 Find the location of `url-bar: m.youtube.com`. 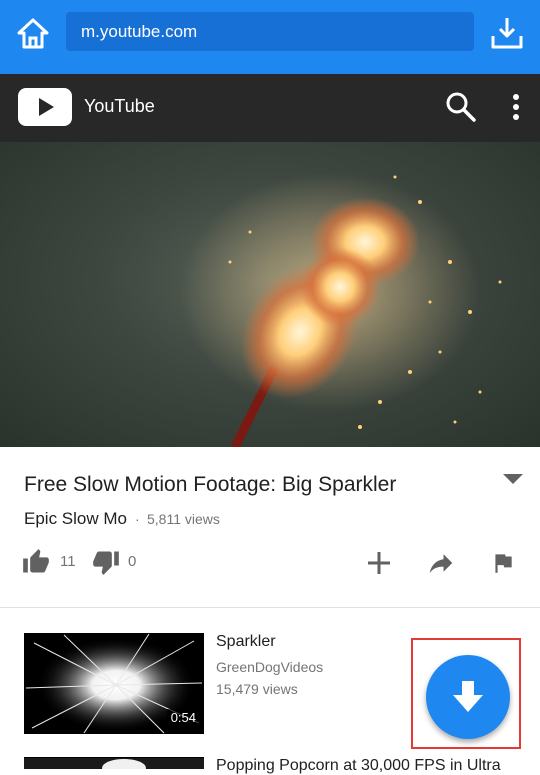

url-bar: m.youtube.com is located at coordinates (270, 31).